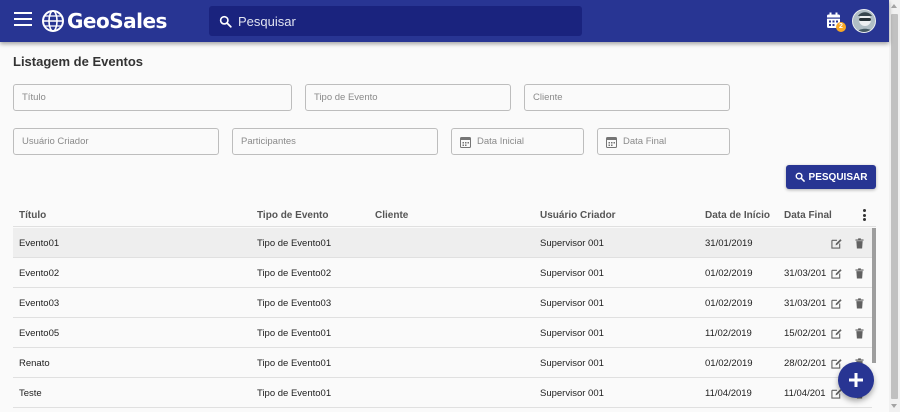 The width and height of the screenshot is (900, 412). I want to click on client-field, so click(627, 97).